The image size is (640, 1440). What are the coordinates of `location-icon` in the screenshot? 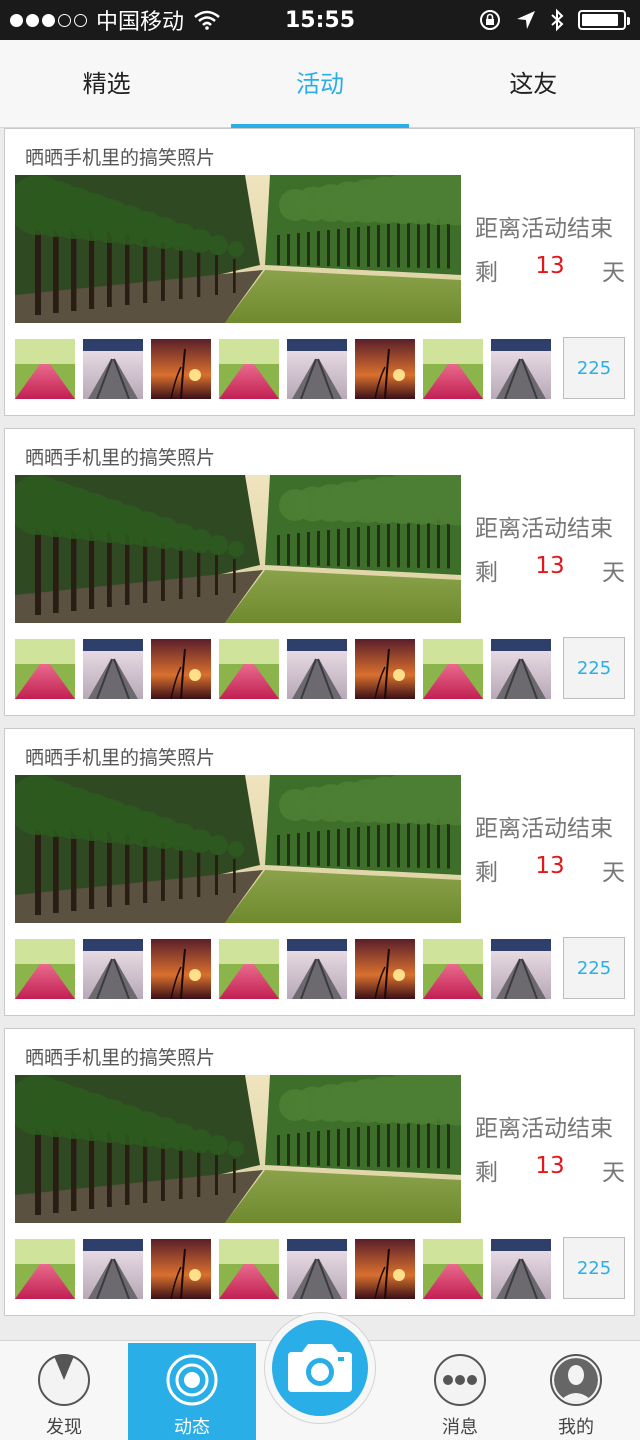 It's located at (526, 20).